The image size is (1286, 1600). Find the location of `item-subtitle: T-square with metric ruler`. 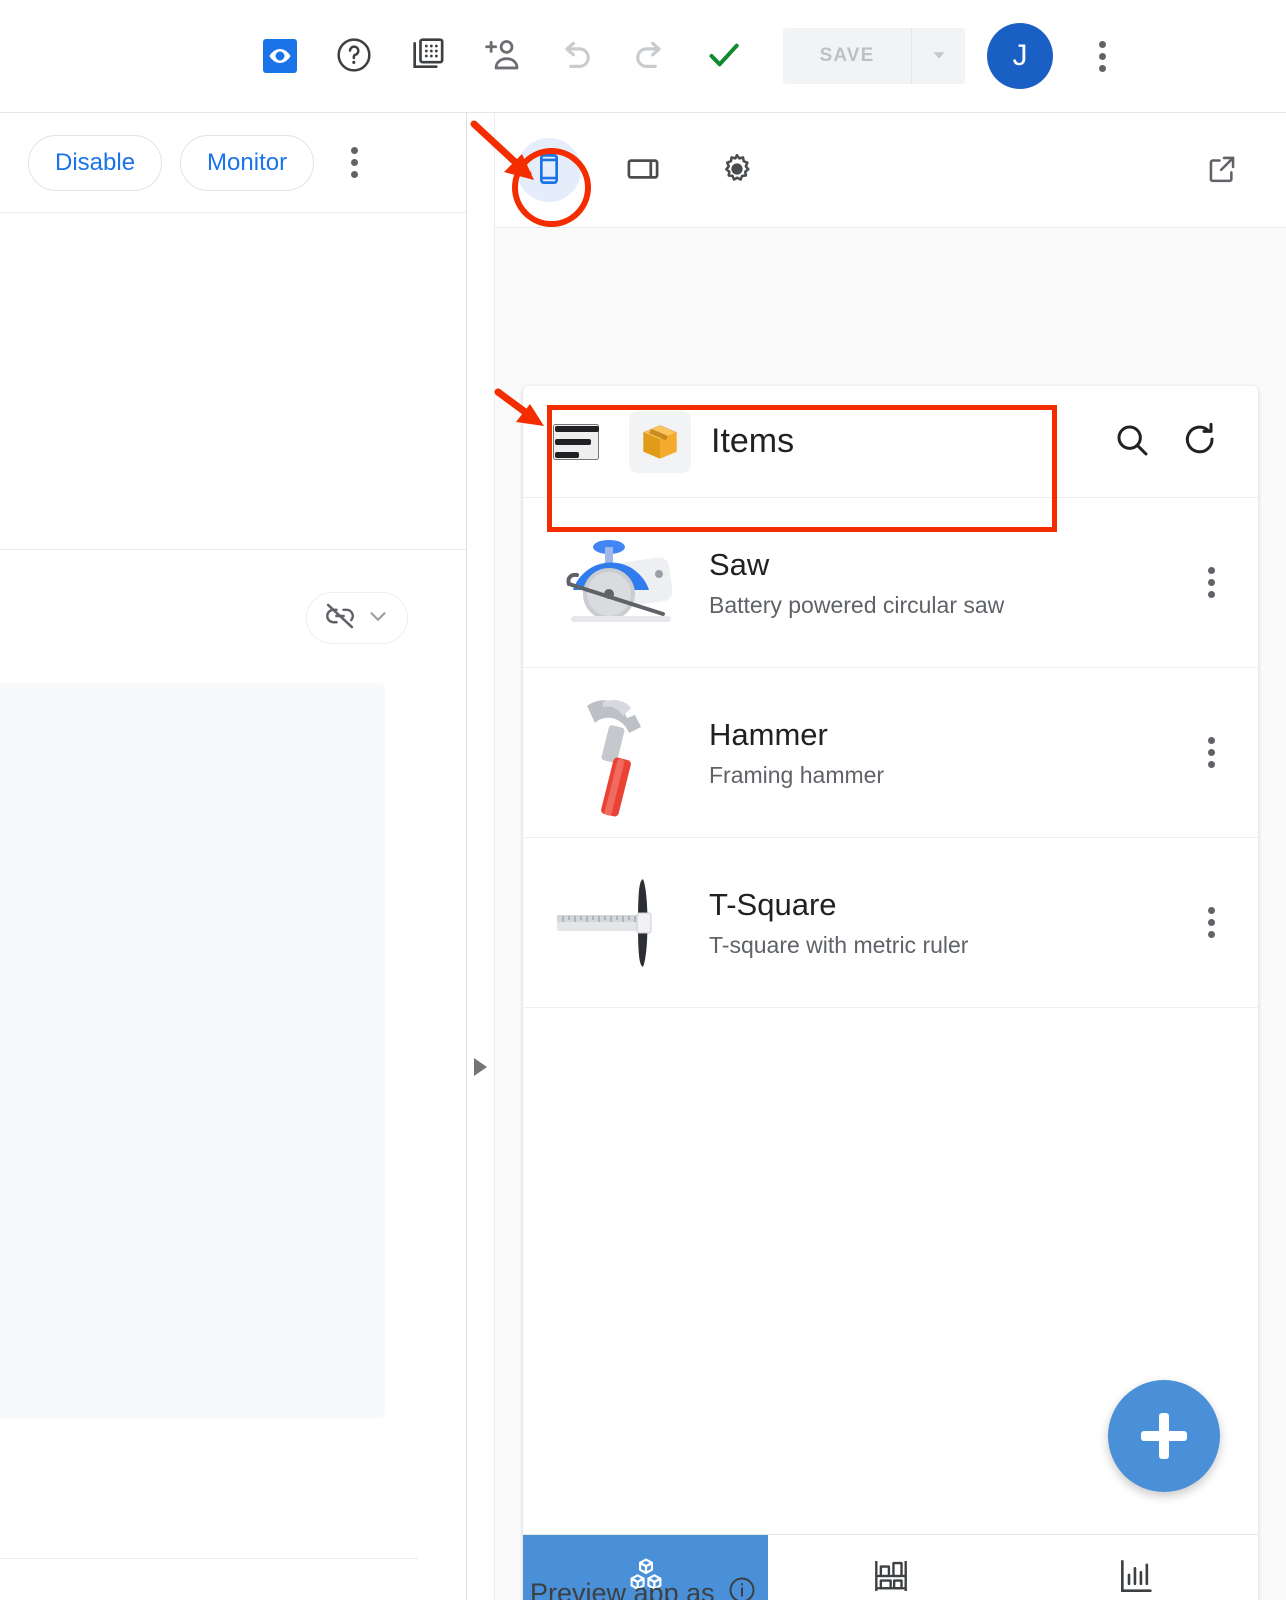

item-subtitle: T-square with metric ruler is located at coordinates (839, 945).